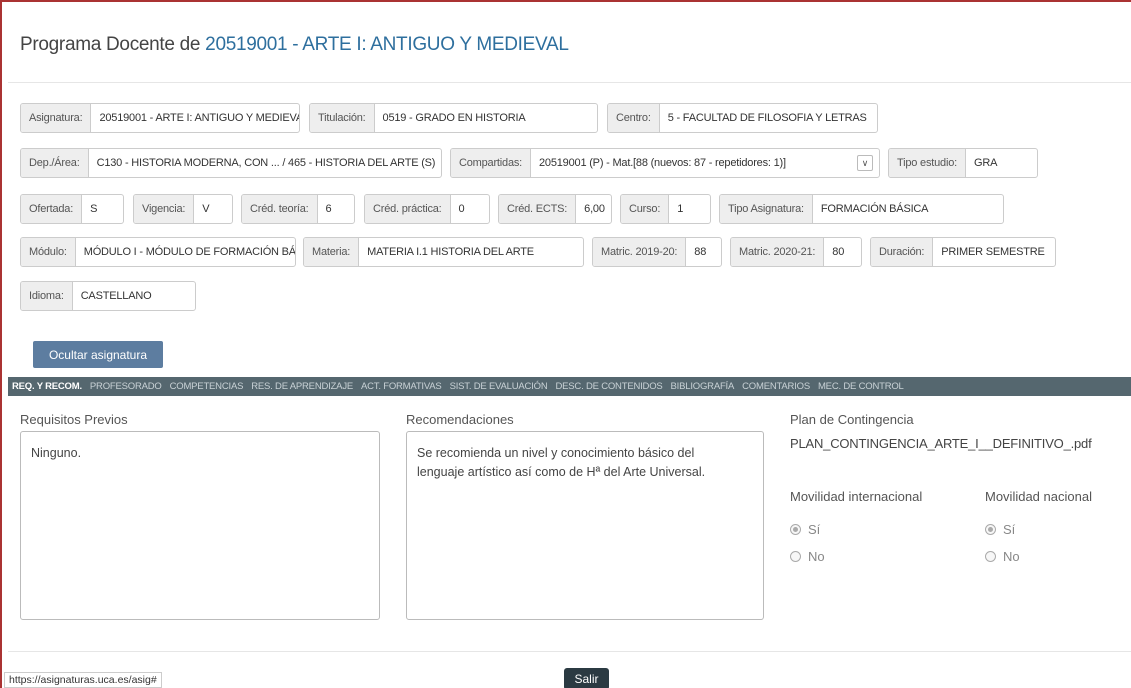 This screenshot has width=1131, height=688. What do you see at coordinates (874, 209) in the screenshot?
I see `field-value: FORMACIÓN BÁSICA` at bounding box center [874, 209].